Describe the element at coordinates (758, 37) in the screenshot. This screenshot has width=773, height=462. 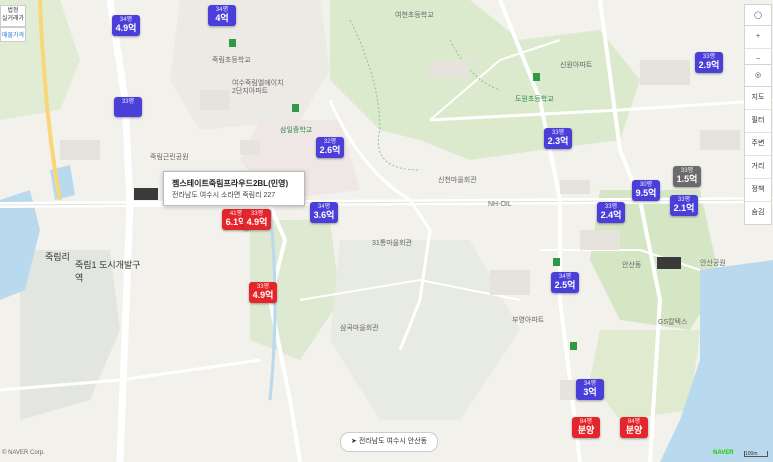
I see `zoom-in-button: +` at that location.